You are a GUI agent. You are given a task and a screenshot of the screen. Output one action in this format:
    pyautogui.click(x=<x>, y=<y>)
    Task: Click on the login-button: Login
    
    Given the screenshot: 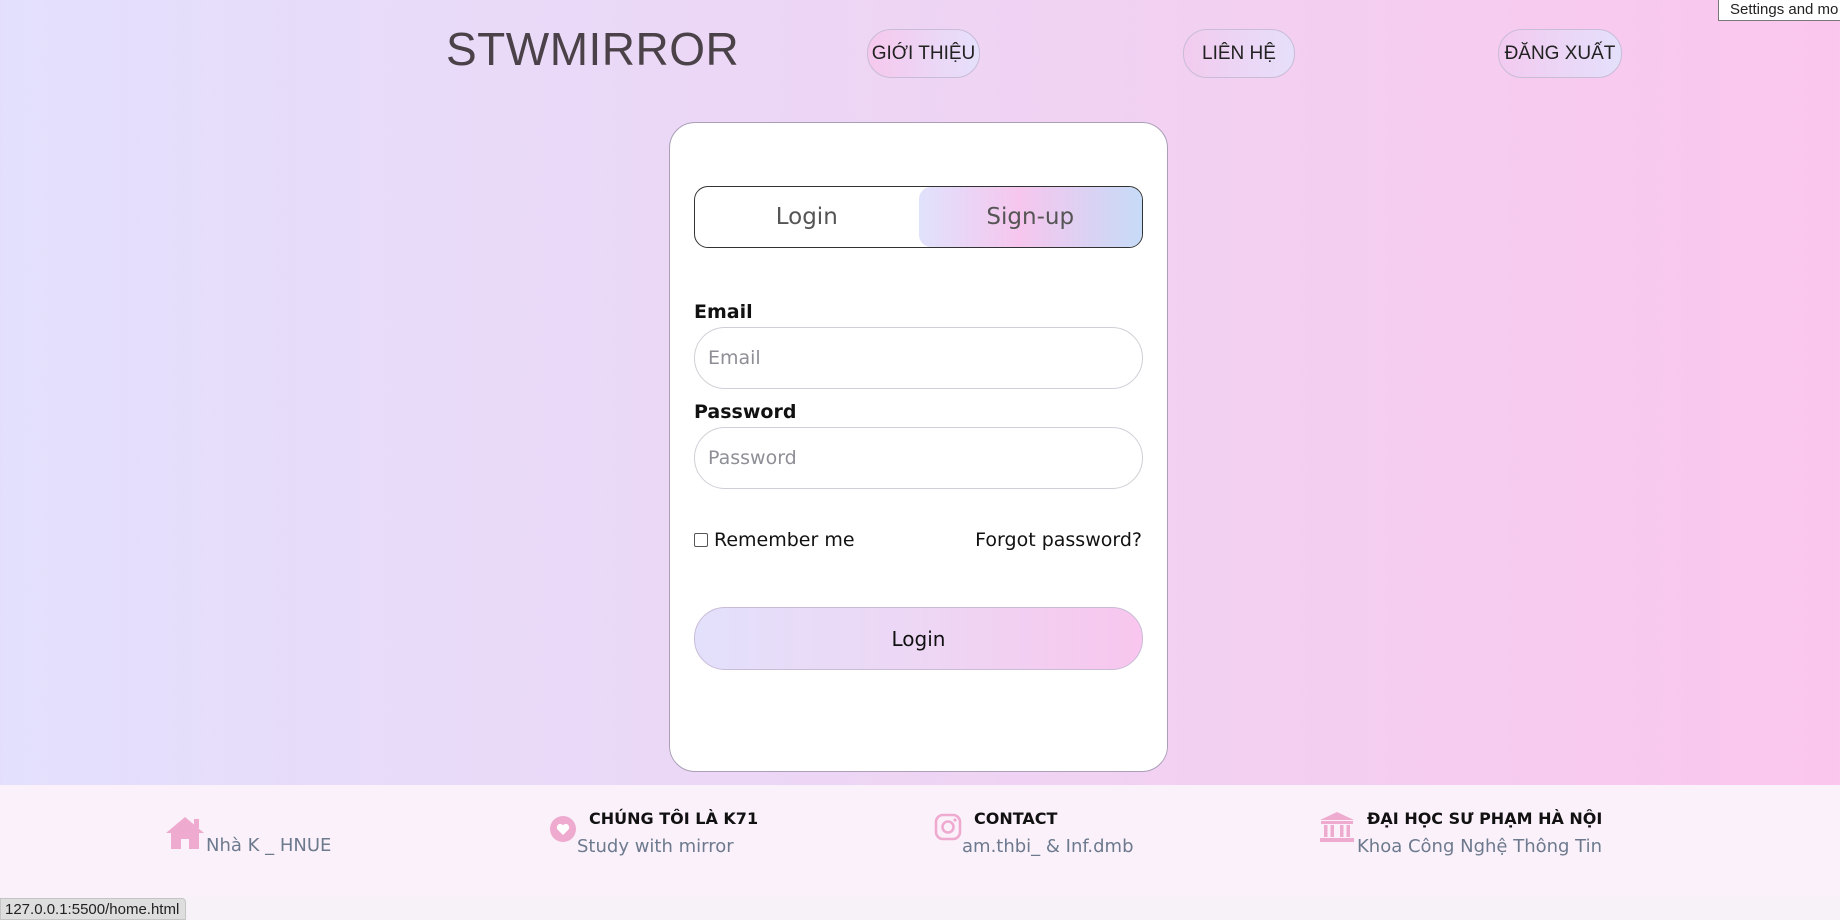 What is the action you would take?
    pyautogui.click(x=918, y=638)
    